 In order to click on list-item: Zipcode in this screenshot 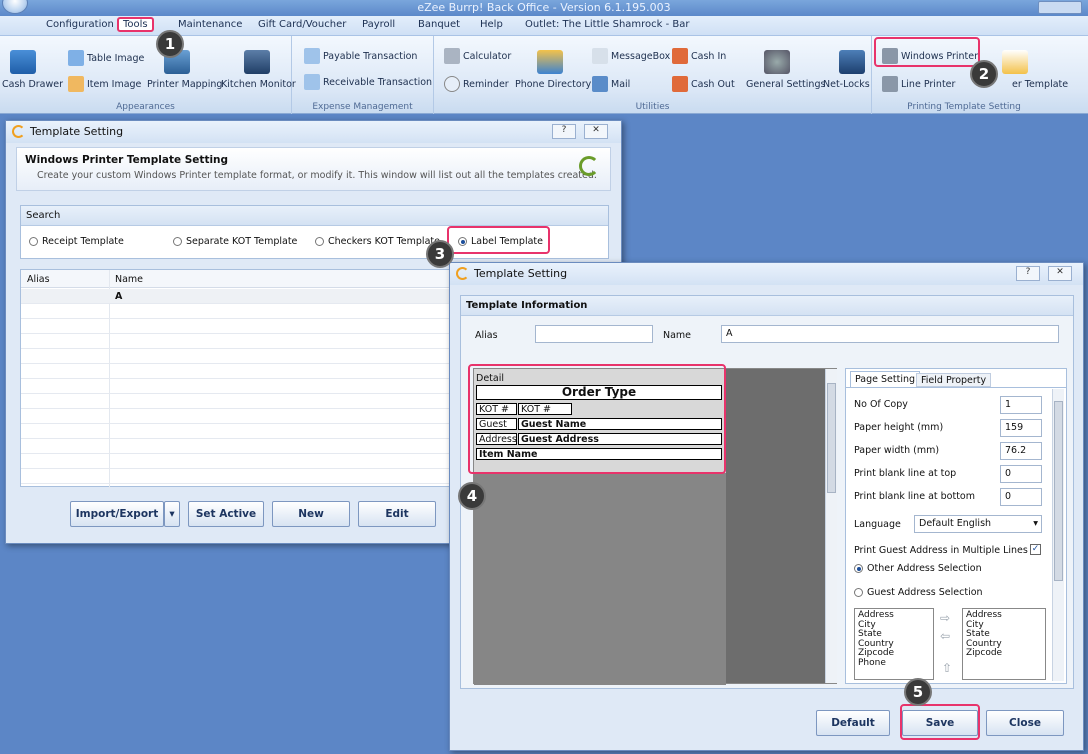, I will do `click(1004, 653)`.